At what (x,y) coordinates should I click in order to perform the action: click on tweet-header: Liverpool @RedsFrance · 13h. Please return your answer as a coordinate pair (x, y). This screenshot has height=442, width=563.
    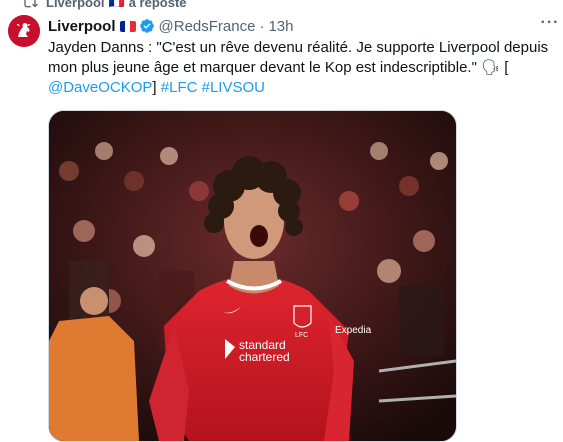
    Looking at the image, I should click on (170, 26).